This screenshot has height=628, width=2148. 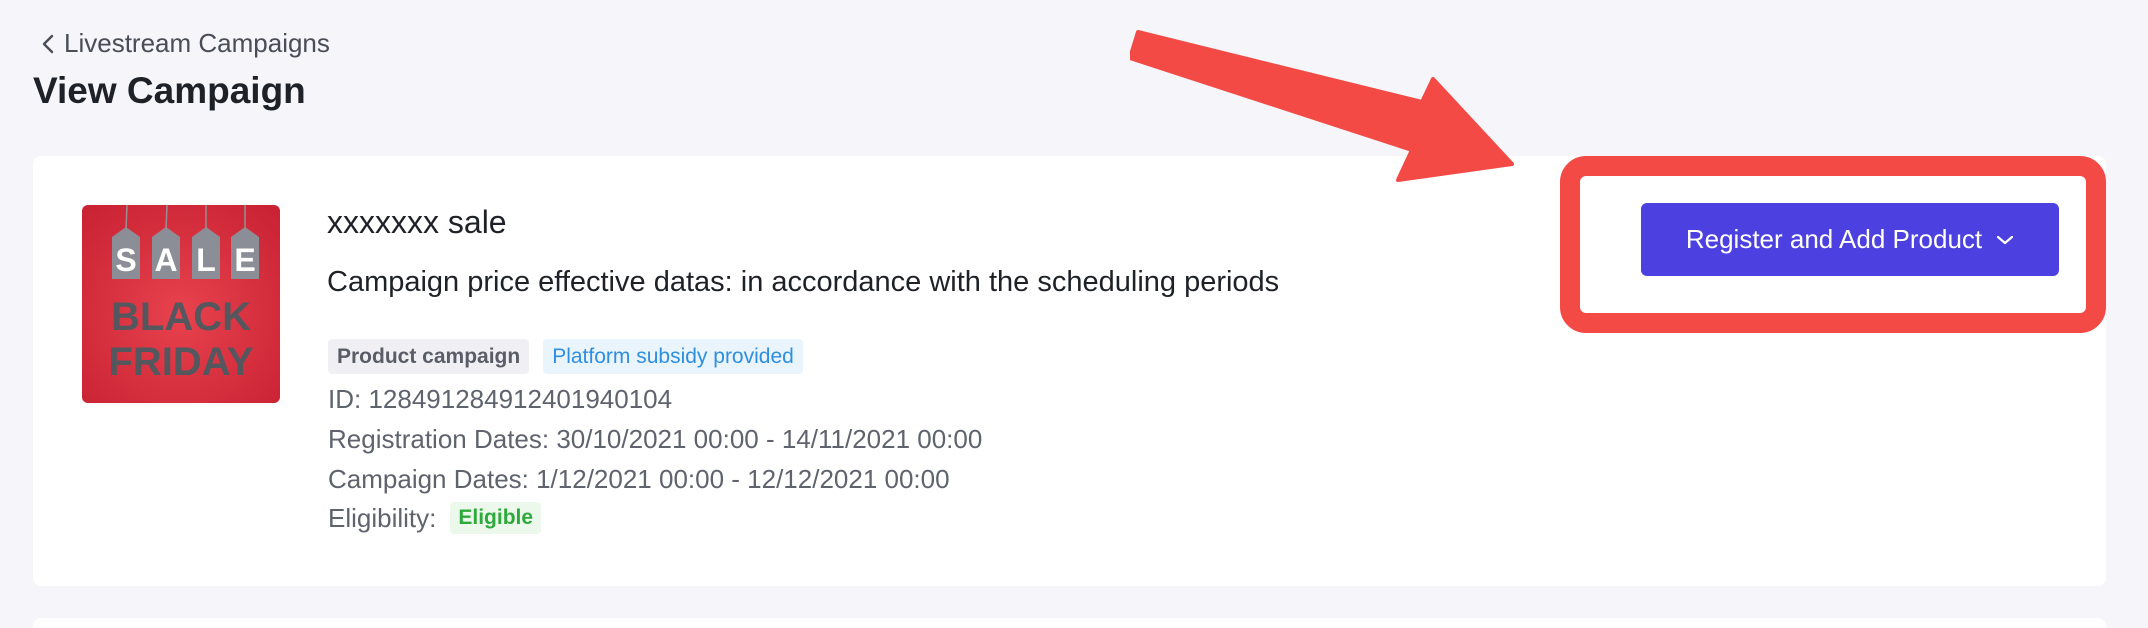 What do you see at coordinates (500, 399) in the screenshot?
I see `campaign-id: ID: 1284912849124019401​04` at bounding box center [500, 399].